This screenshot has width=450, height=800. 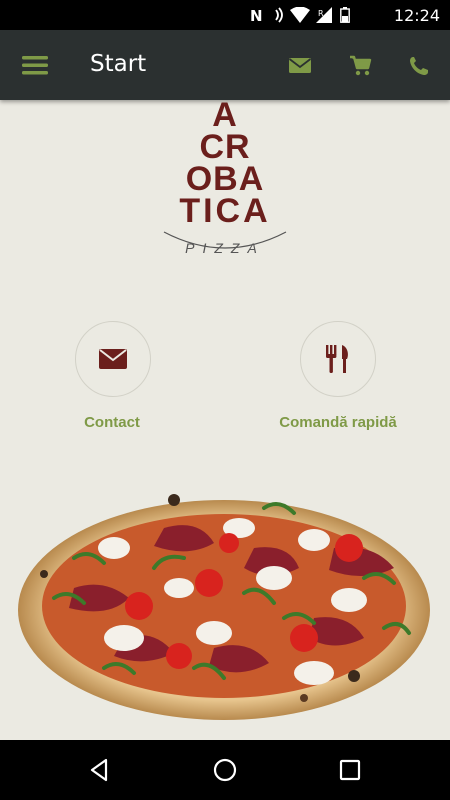 I want to click on phone-icon, so click(x=419, y=66).